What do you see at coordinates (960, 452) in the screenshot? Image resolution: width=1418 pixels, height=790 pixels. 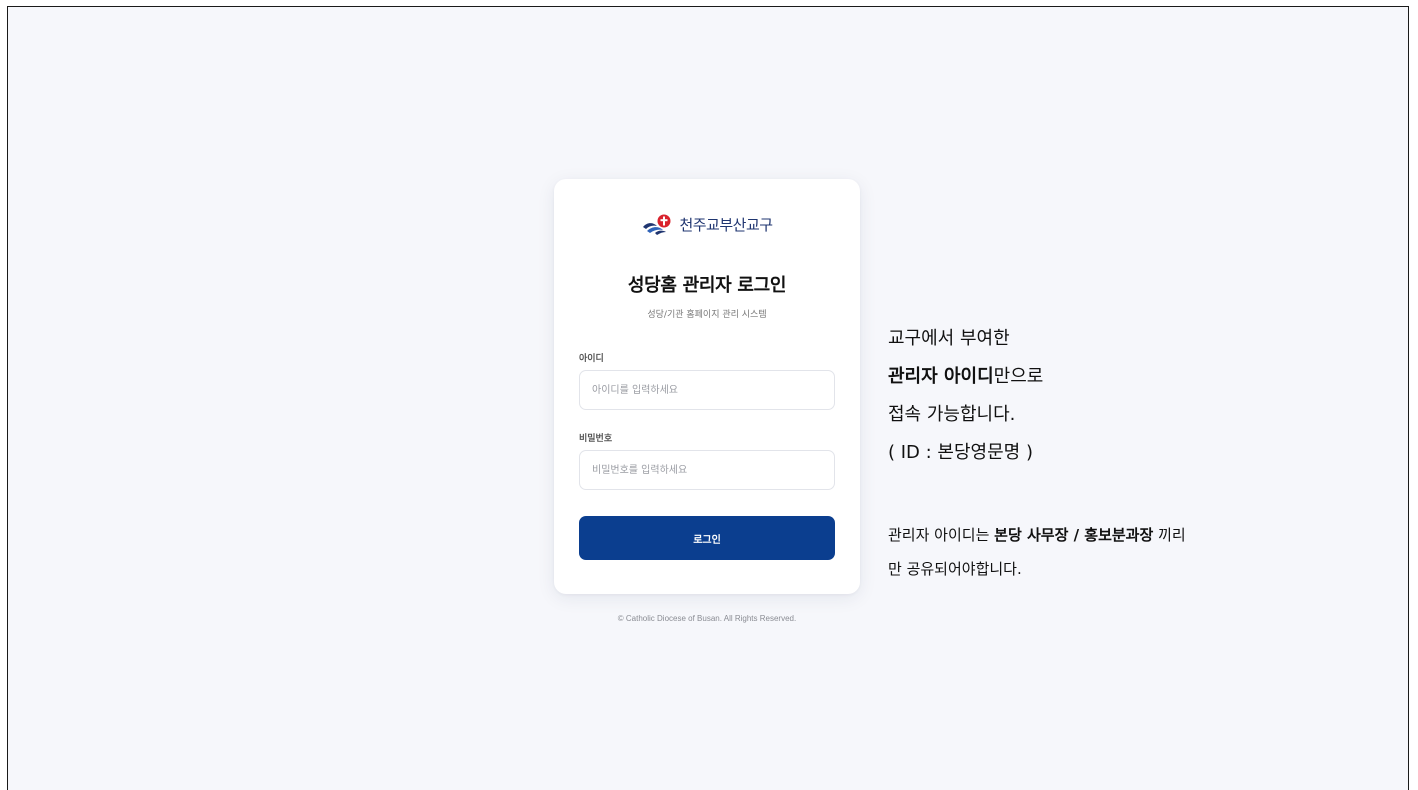 I see `info-line-4: ( ID : 본당영문명 )` at bounding box center [960, 452].